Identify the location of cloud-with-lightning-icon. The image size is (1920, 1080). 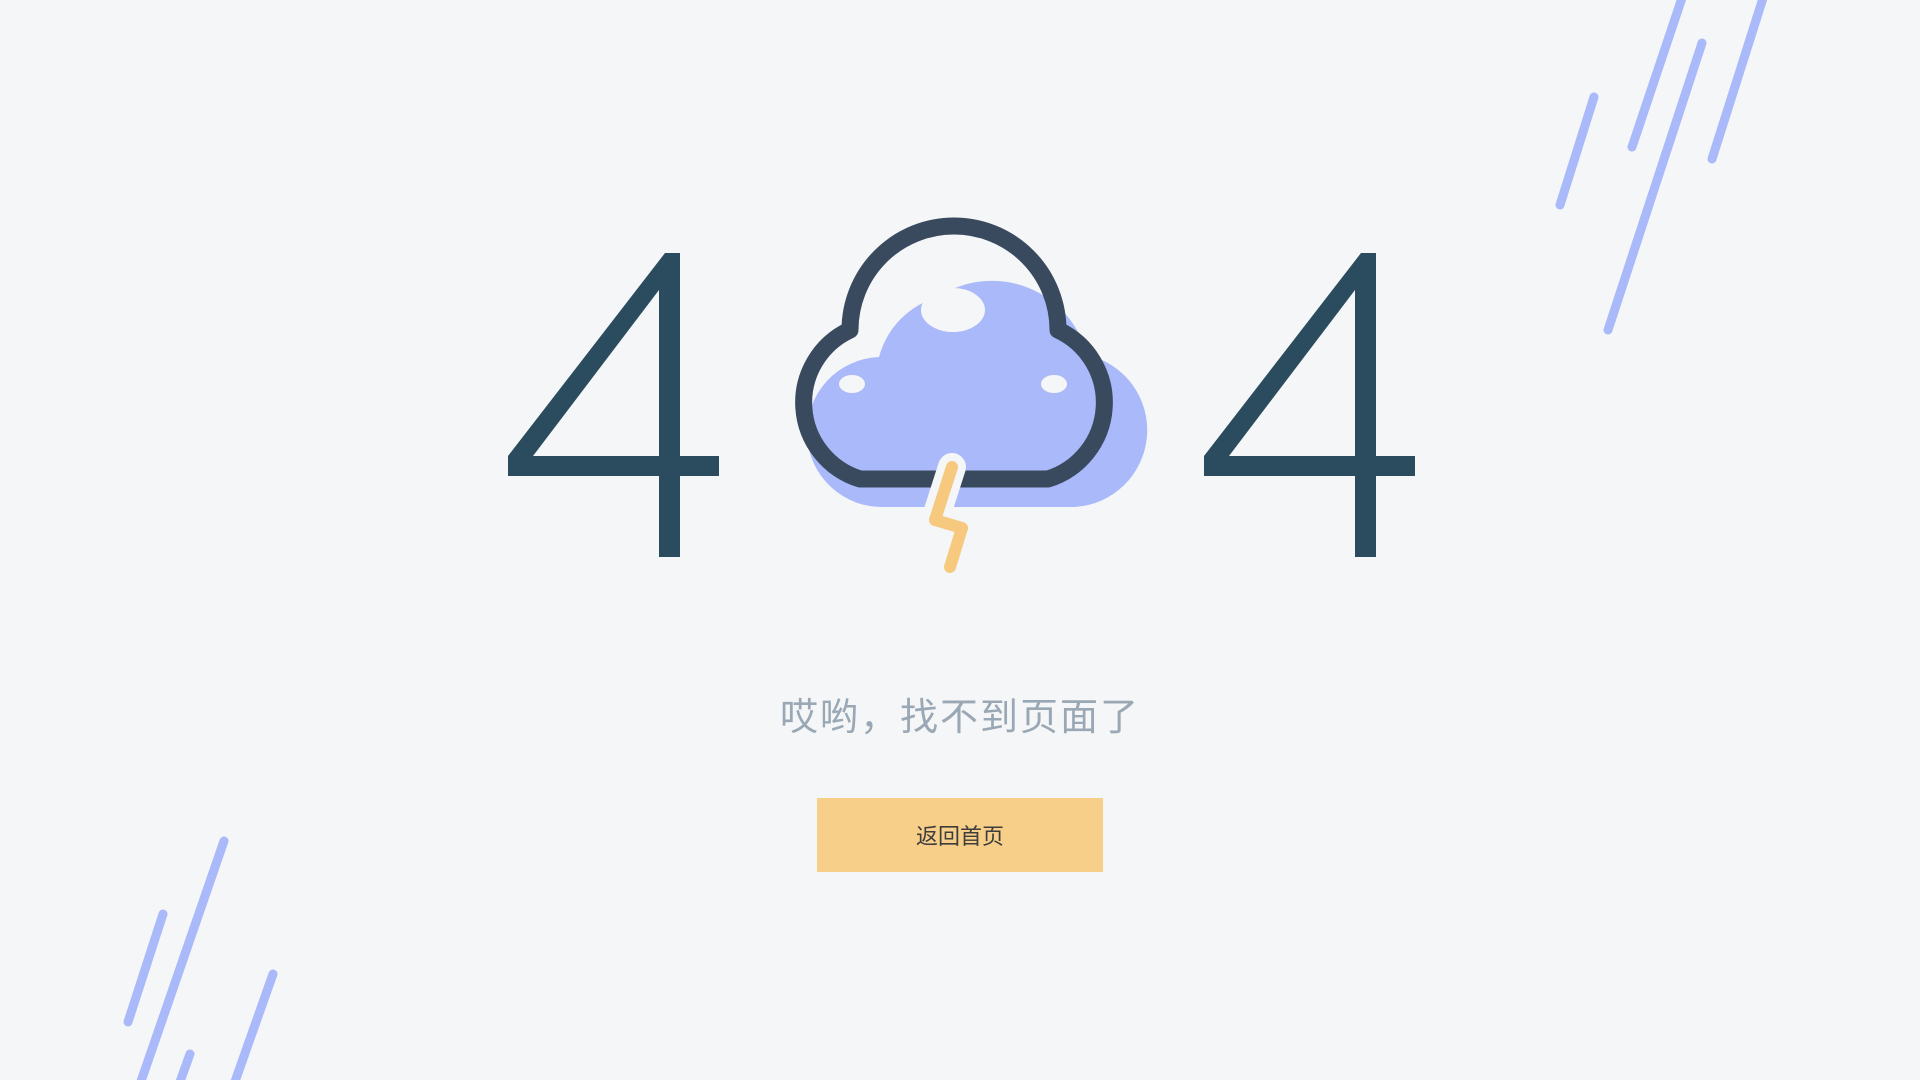
(971, 399).